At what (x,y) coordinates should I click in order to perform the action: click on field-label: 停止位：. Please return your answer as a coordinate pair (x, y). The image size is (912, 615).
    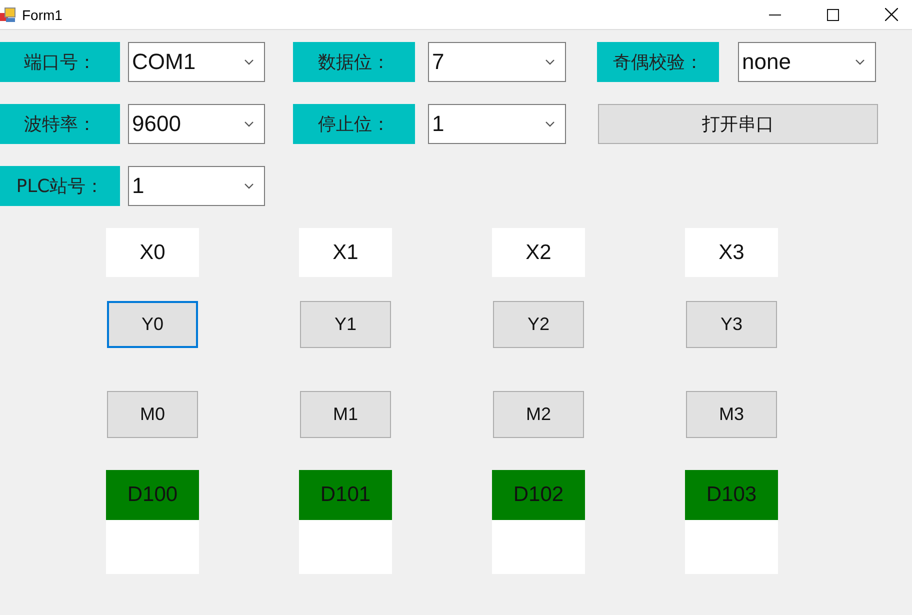
    Looking at the image, I should click on (354, 124).